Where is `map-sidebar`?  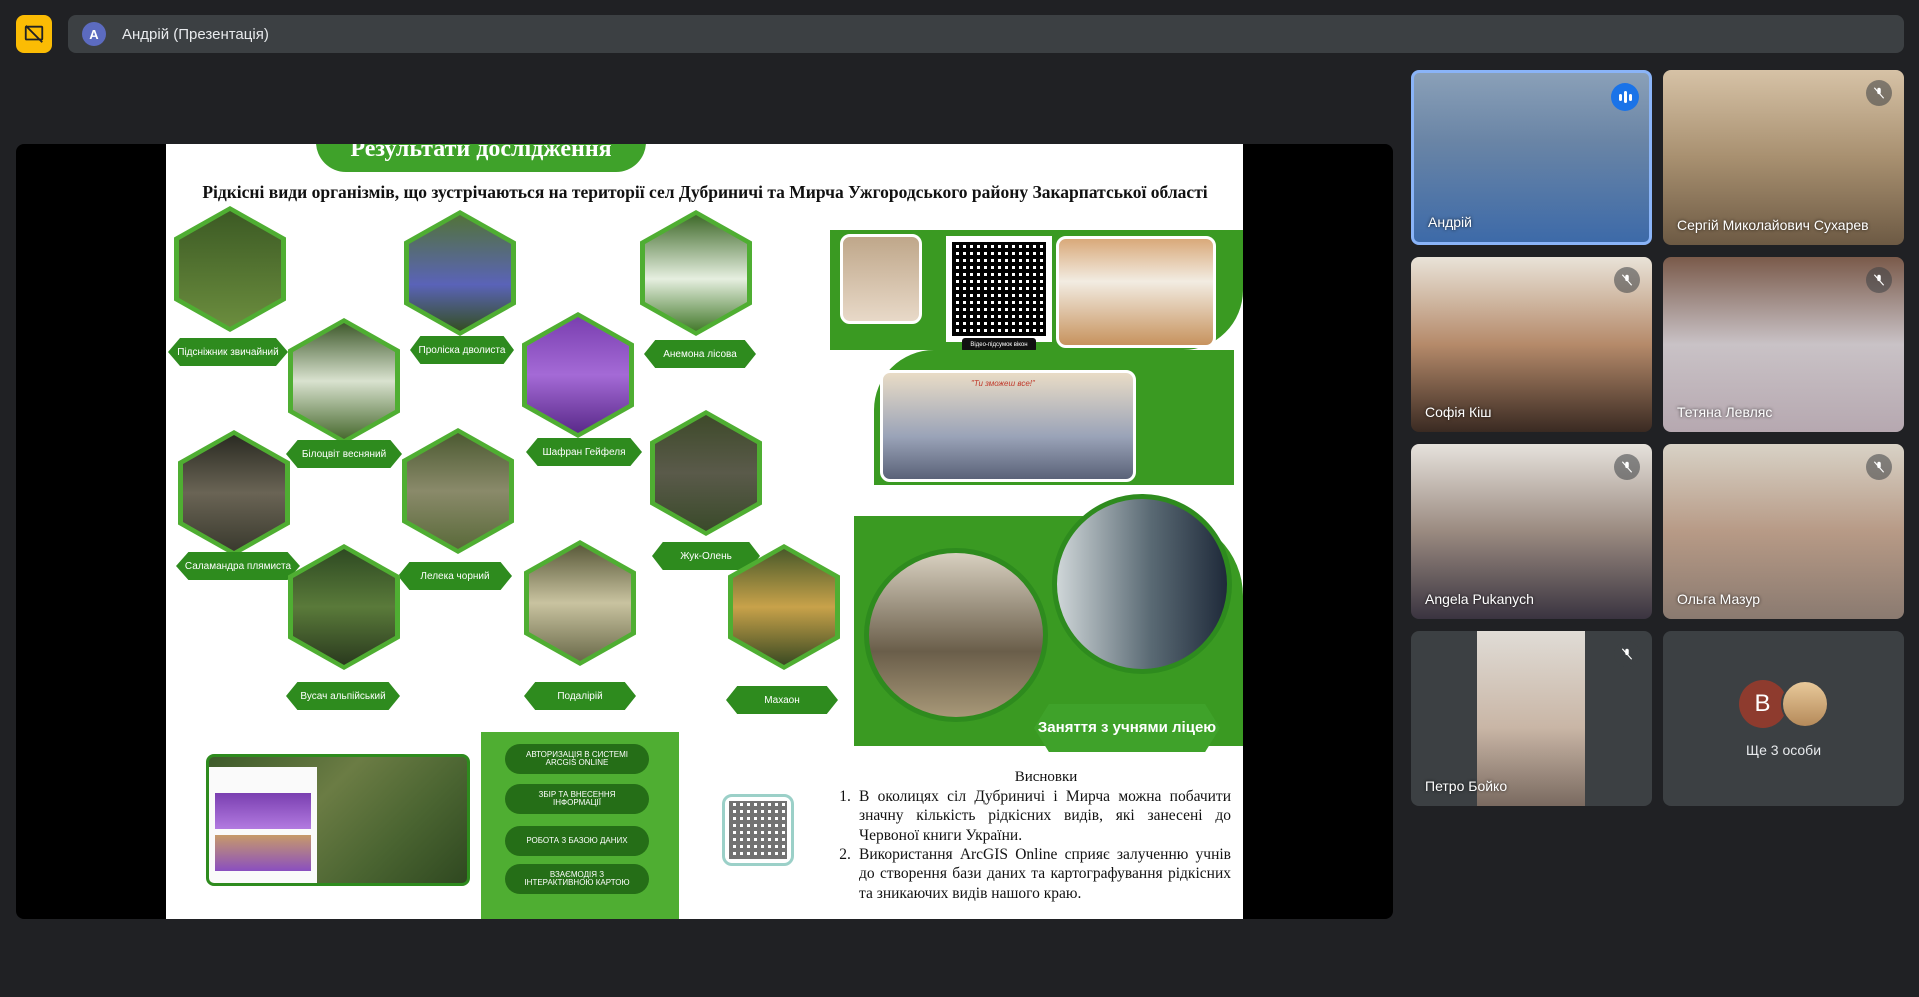
map-sidebar is located at coordinates (263, 825).